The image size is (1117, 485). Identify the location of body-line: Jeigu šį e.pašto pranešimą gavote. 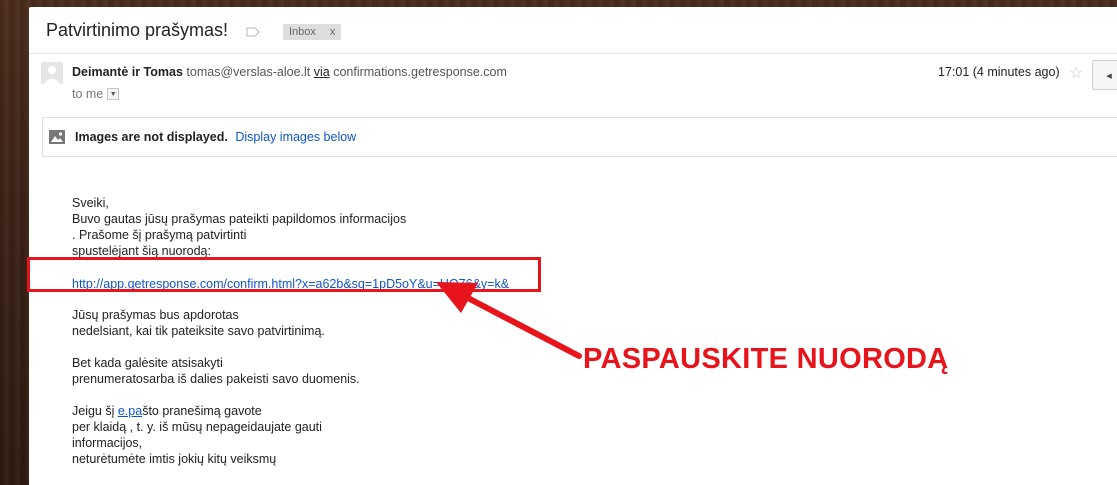
(197, 411).